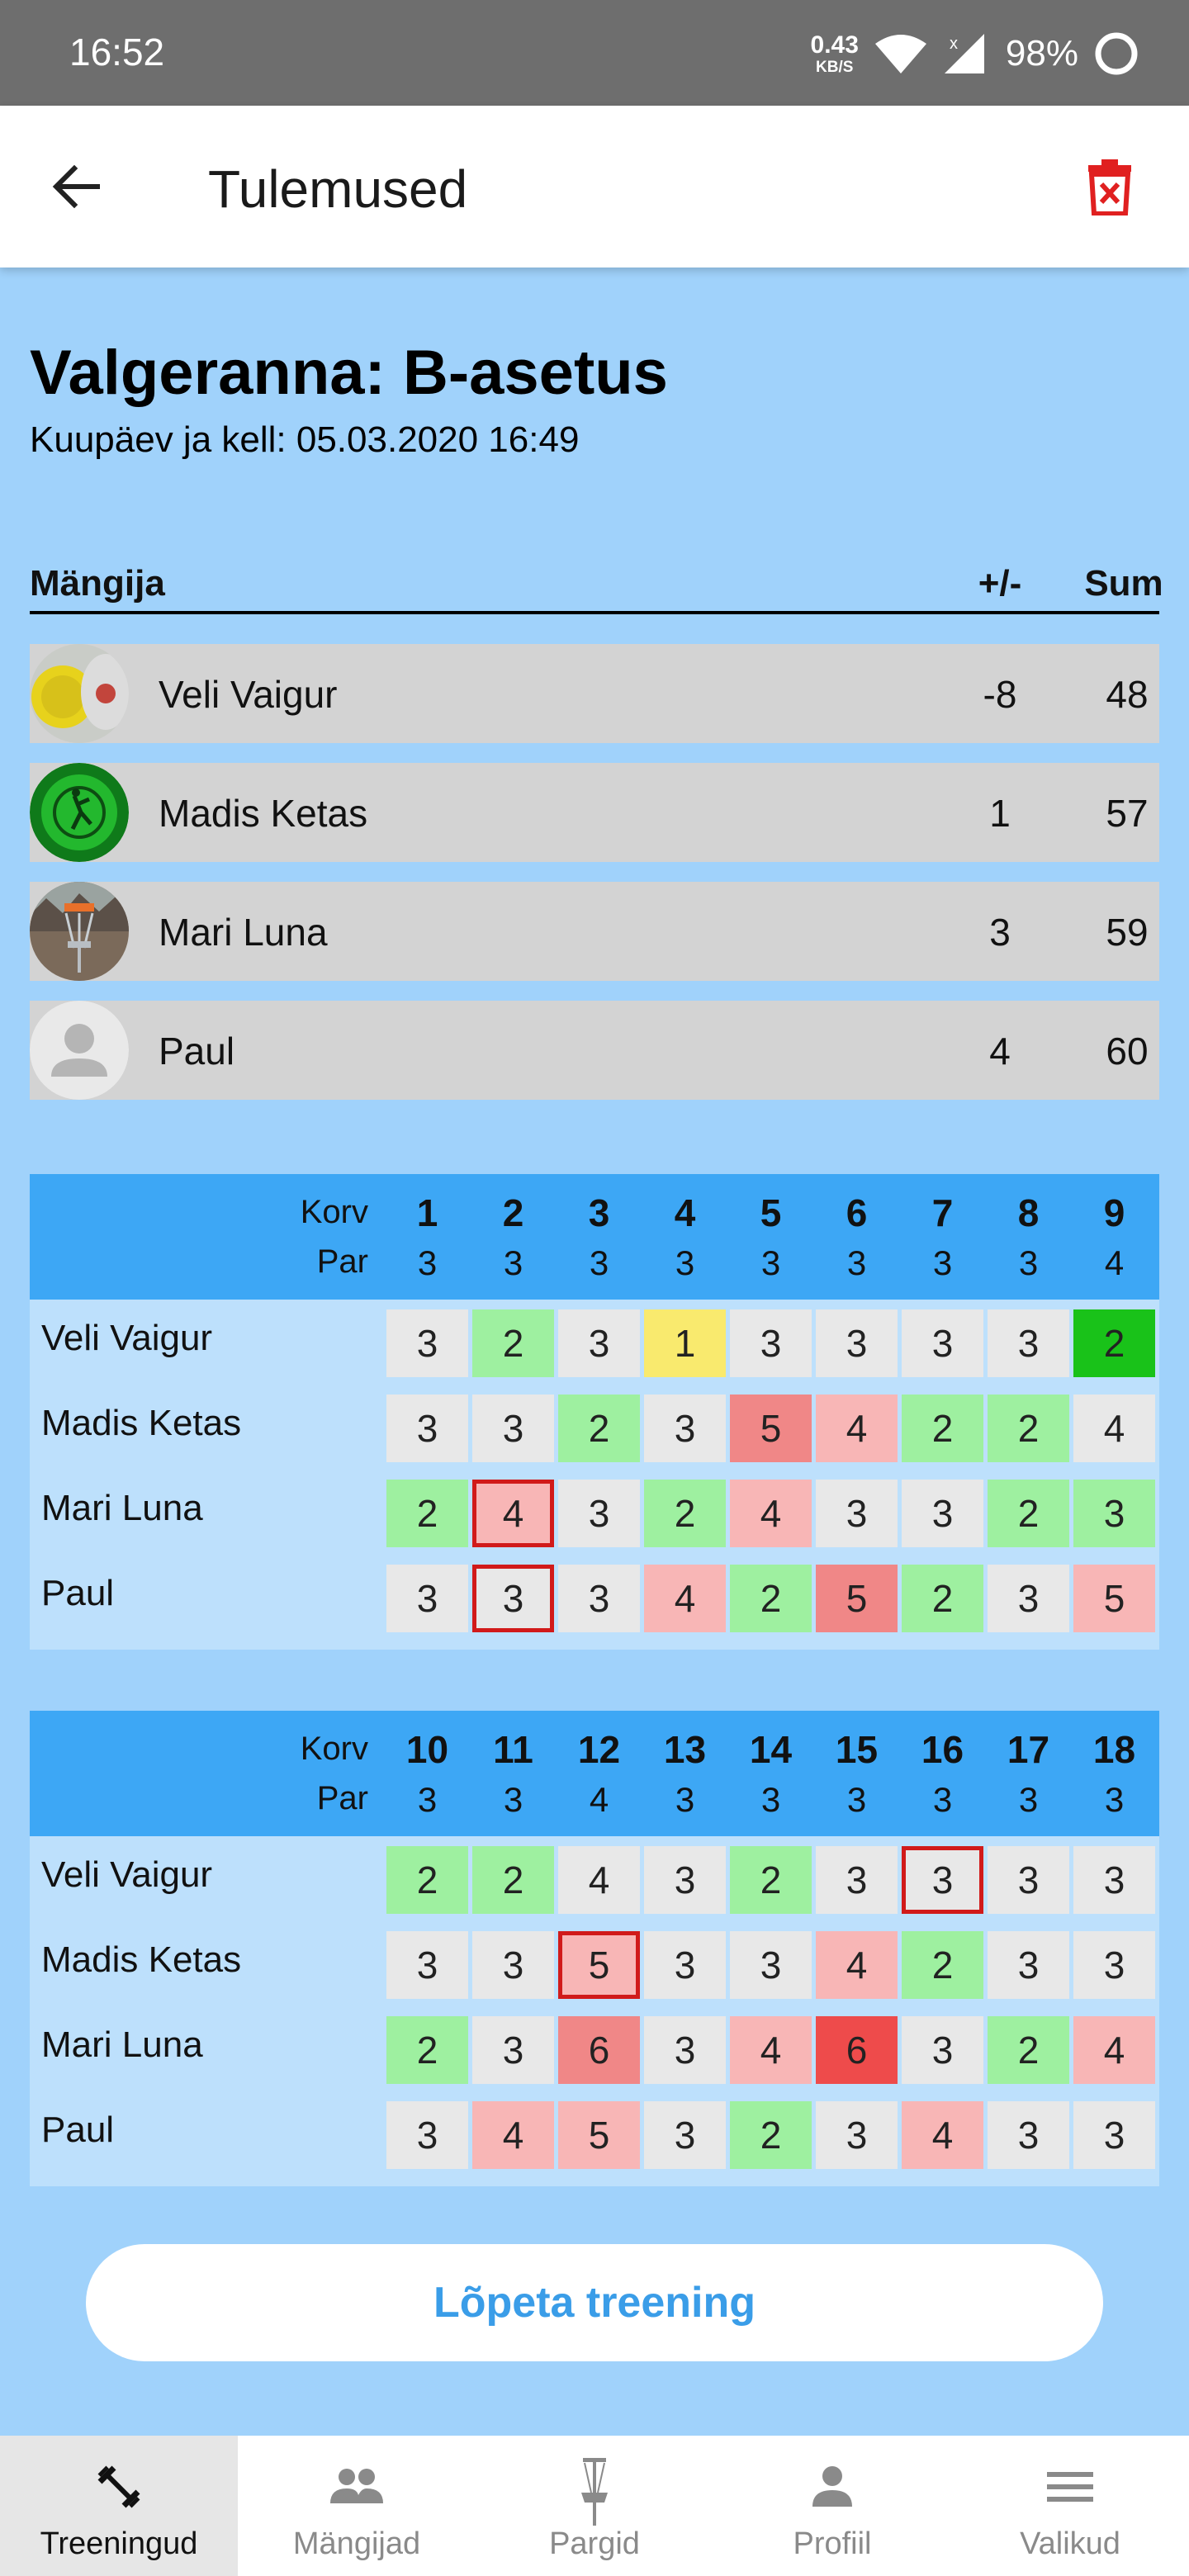 This screenshot has height=2576, width=1189. I want to click on hole-number: 2, so click(513, 1212).